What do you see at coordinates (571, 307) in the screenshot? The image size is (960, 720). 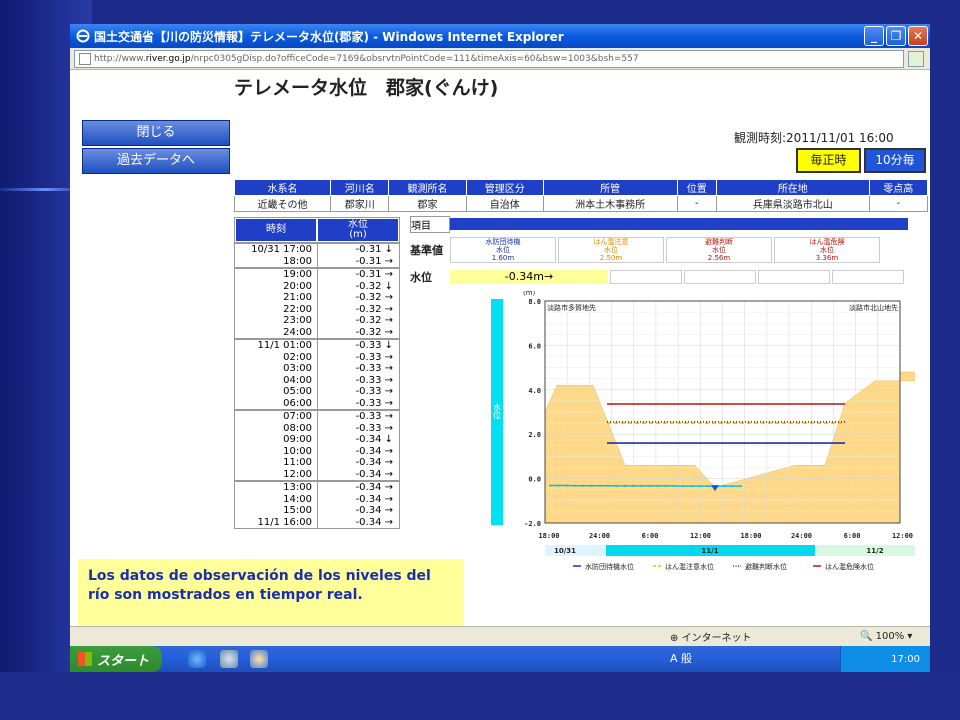 I see `left-bank-label: 淡路市多賀地先` at bounding box center [571, 307].